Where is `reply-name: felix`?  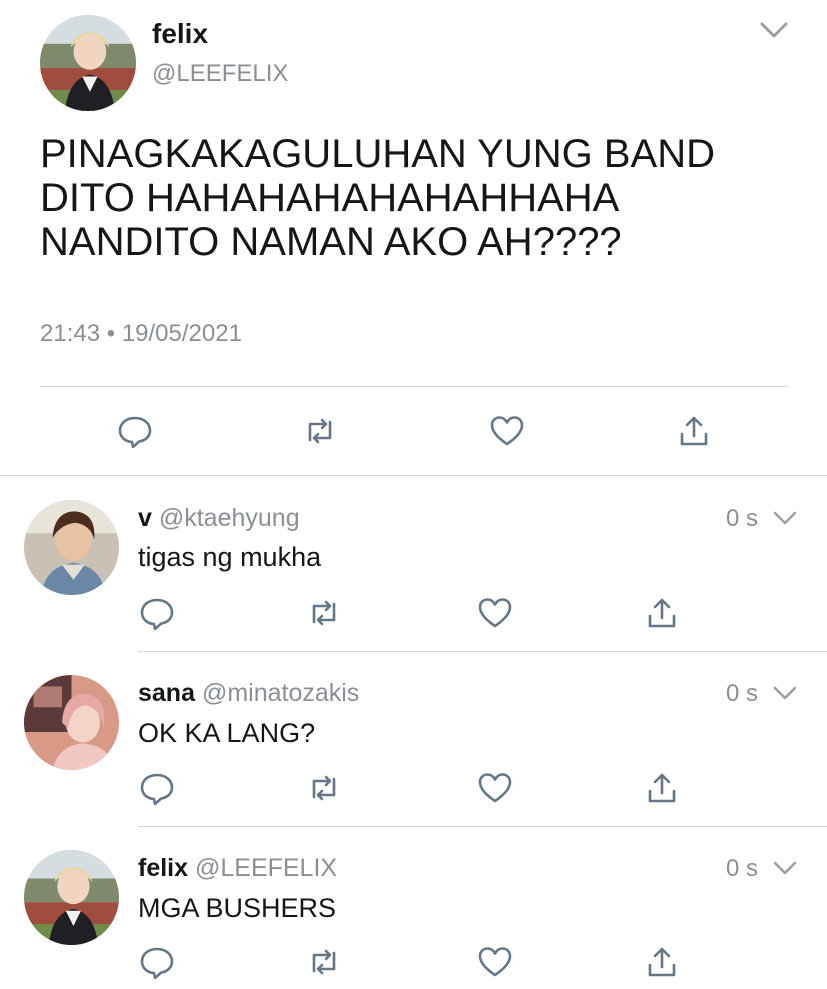 reply-name: felix is located at coordinates (163, 868).